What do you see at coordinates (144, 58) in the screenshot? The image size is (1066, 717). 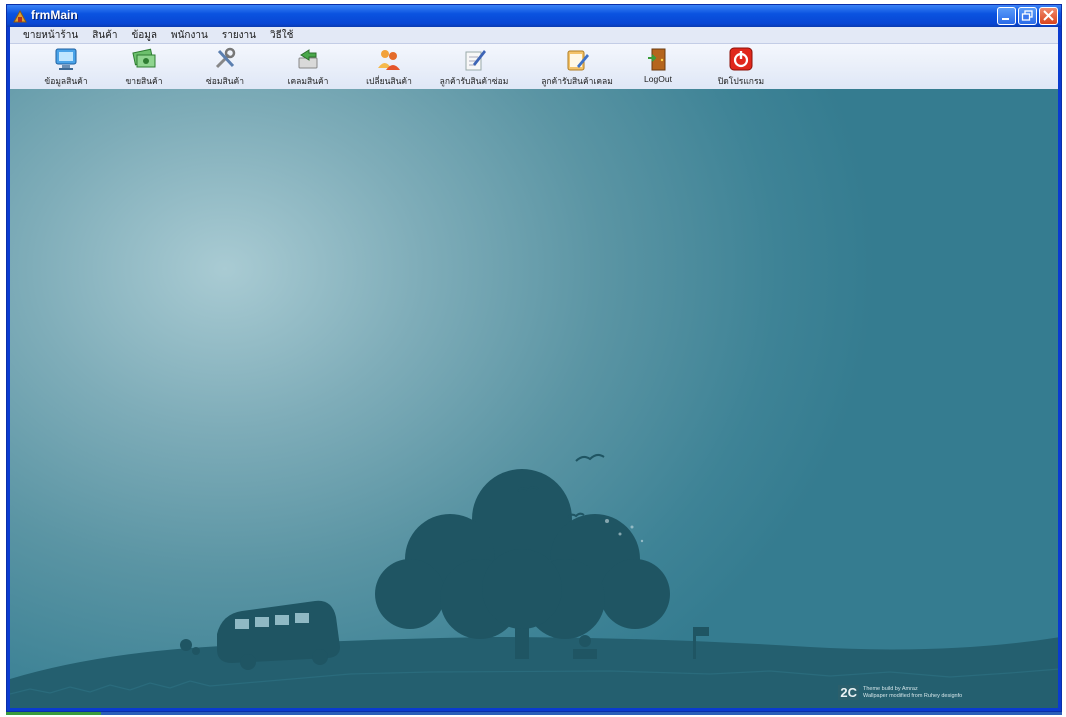 I see `money-icon` at bounding box center [144, 58].